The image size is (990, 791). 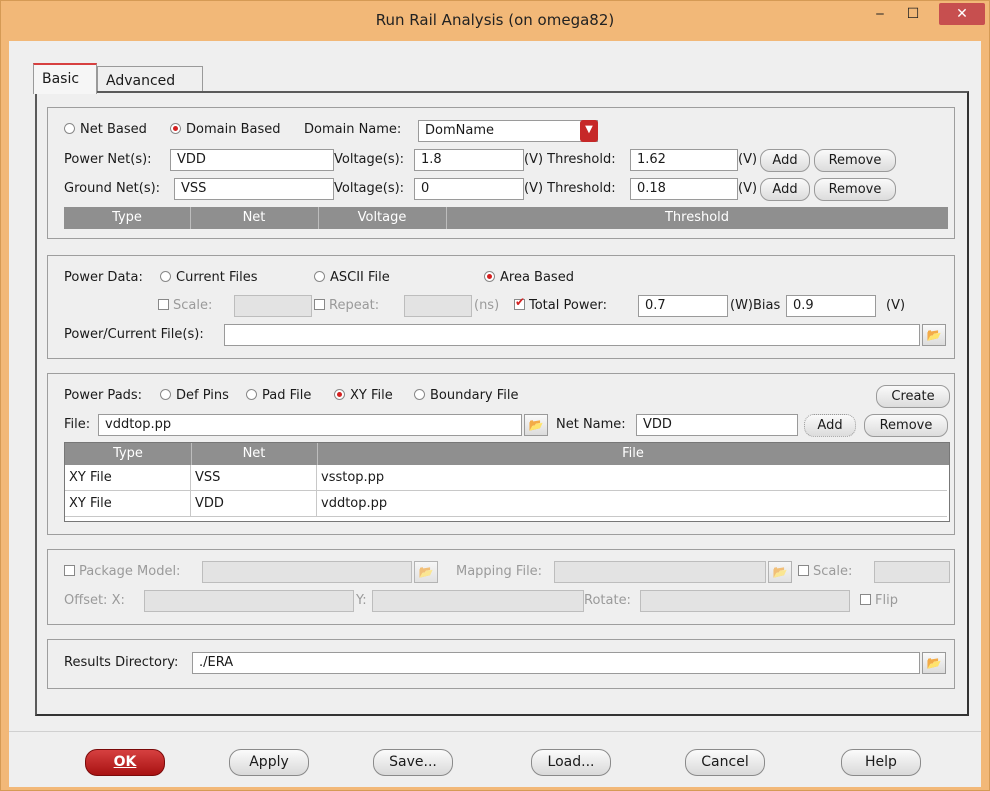 What do you see at coordinates (879, 600) in the screenshot?
I see `flip-checkbox: Flip` at bounding box center [879, 600].